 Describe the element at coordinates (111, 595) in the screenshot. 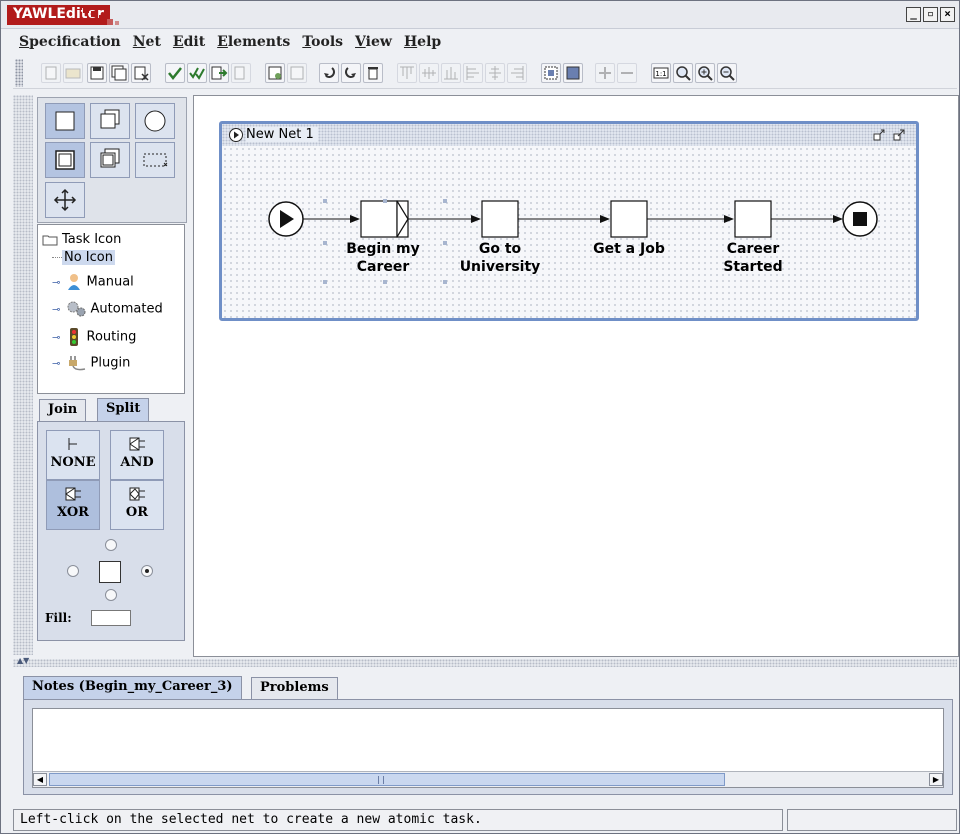

I see `position-bottom-radio` at that location.